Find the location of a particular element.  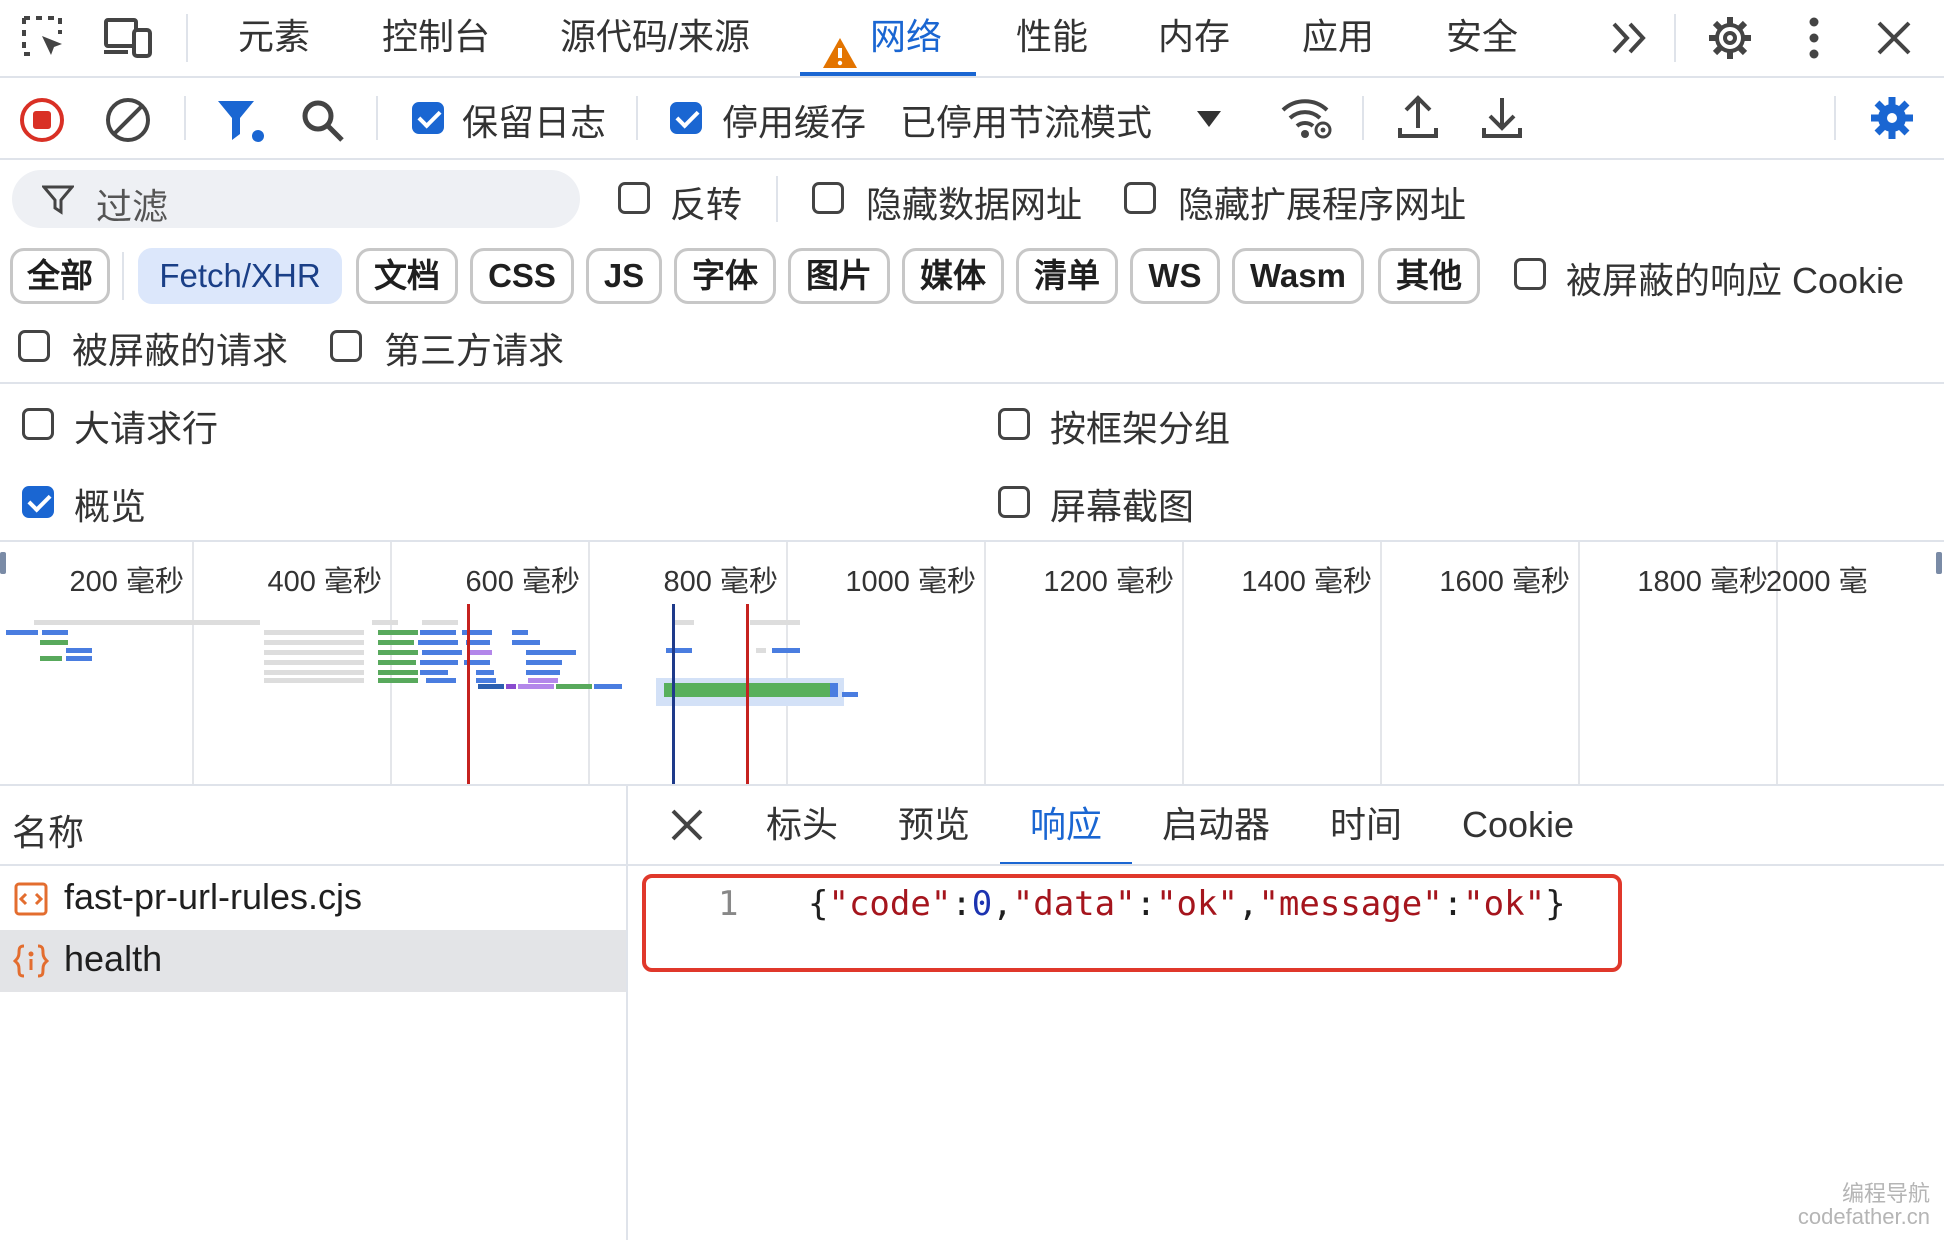

export-har-icon is located at coordinates (1502, 117).